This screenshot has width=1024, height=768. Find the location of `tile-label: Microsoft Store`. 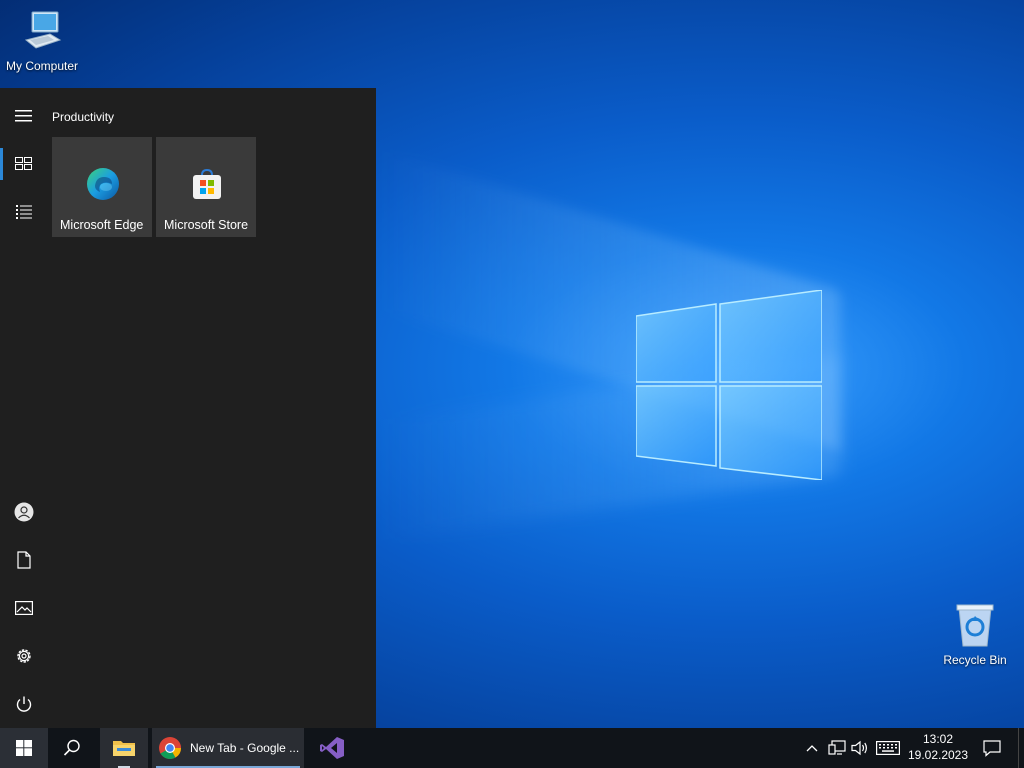

tile-label: Microsoft Store is located at coordinates (206, 225).